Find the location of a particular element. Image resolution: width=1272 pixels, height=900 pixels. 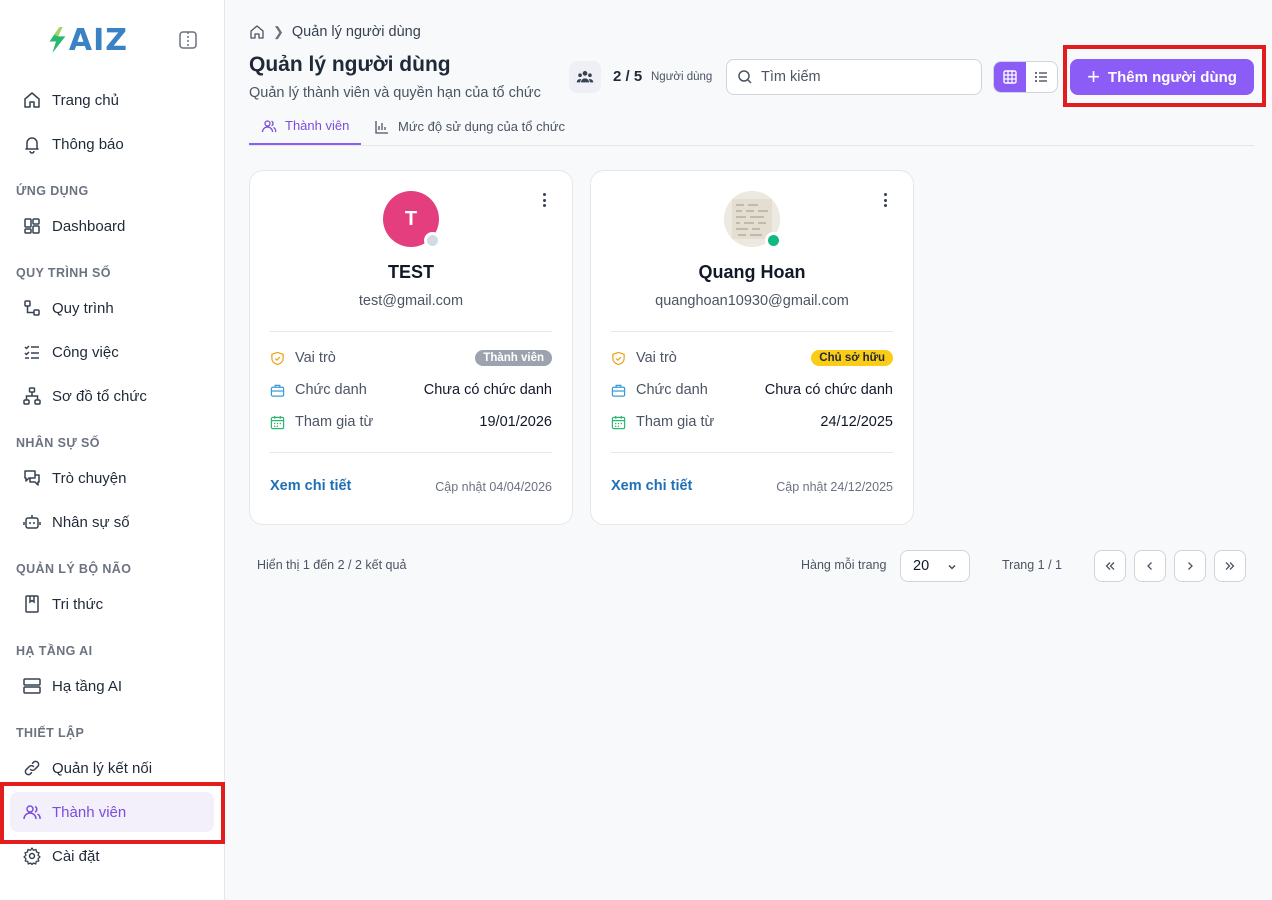

sidebar-item-tasks: Công việc is located at coordinates (112, 352).